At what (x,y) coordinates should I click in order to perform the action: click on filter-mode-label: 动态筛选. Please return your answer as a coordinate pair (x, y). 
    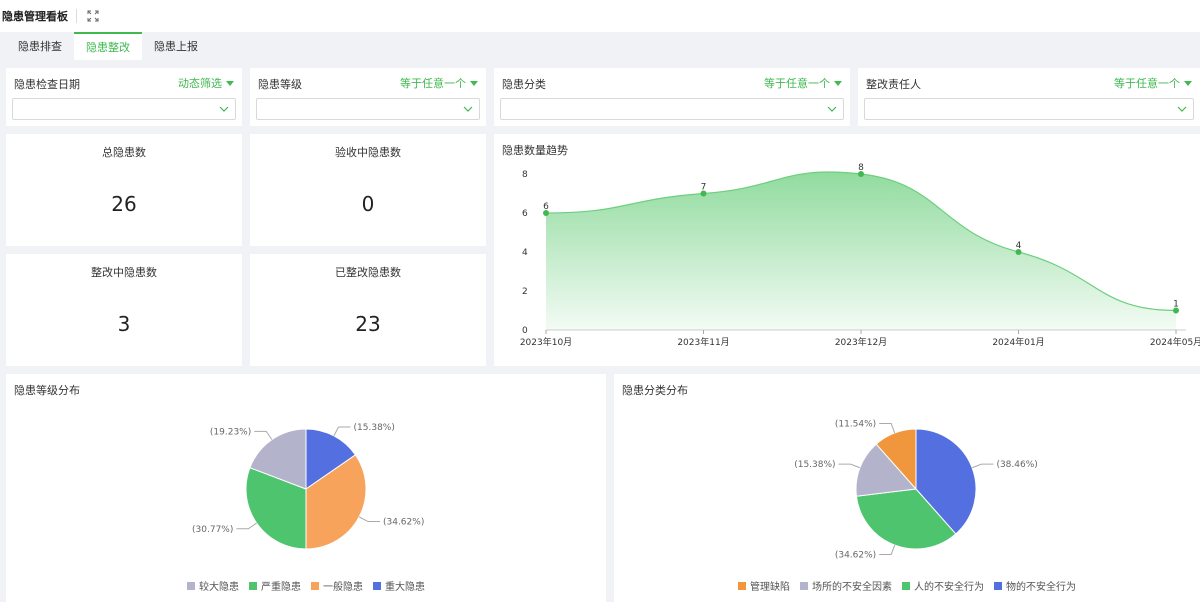
    Looking at the image, I should click on (200, 83).